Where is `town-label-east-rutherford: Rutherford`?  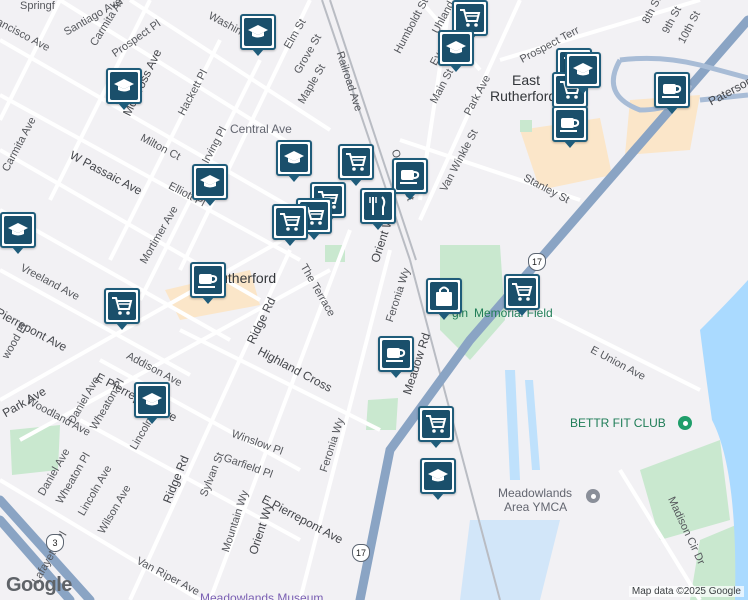 town-label-east-rutherford: Rutherford is located at coordinates (523, 96).